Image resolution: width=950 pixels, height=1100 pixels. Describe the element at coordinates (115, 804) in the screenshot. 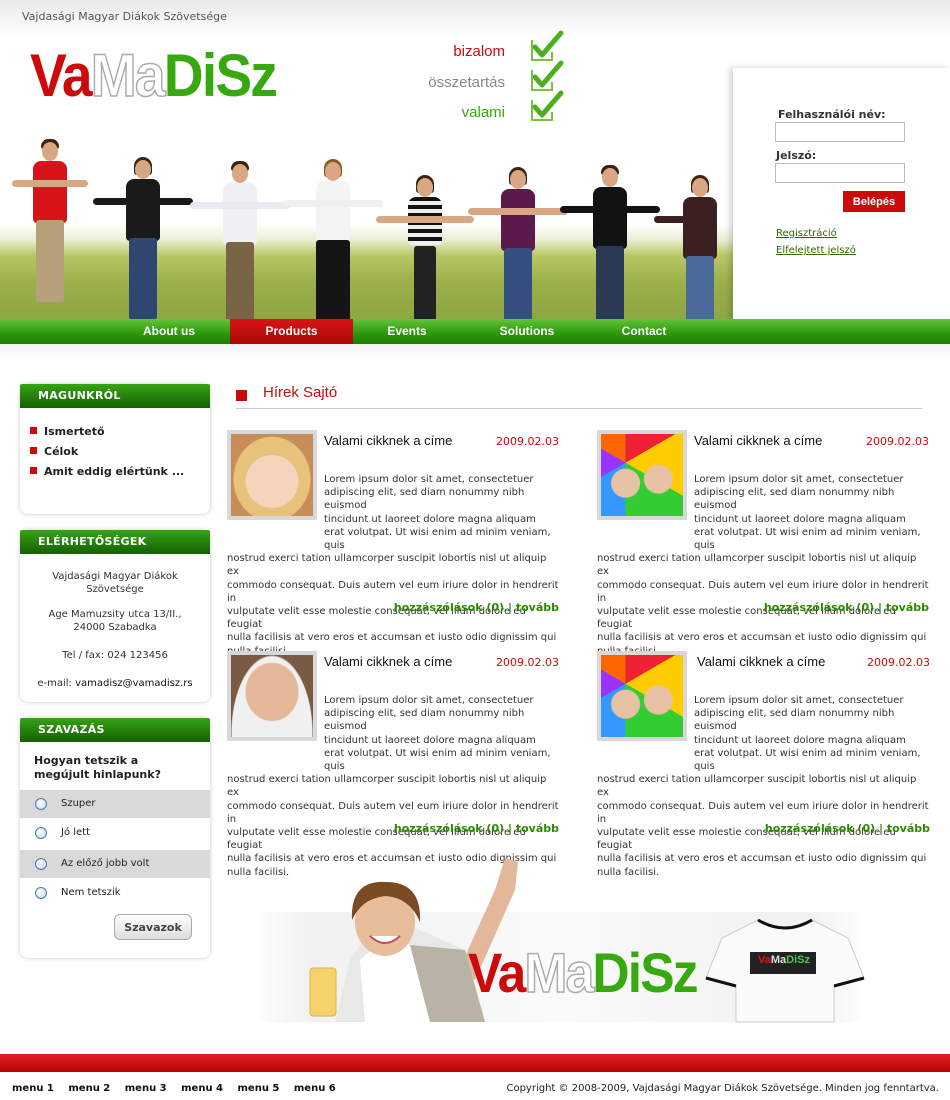

I see `poll-option: Szuper` at that location.